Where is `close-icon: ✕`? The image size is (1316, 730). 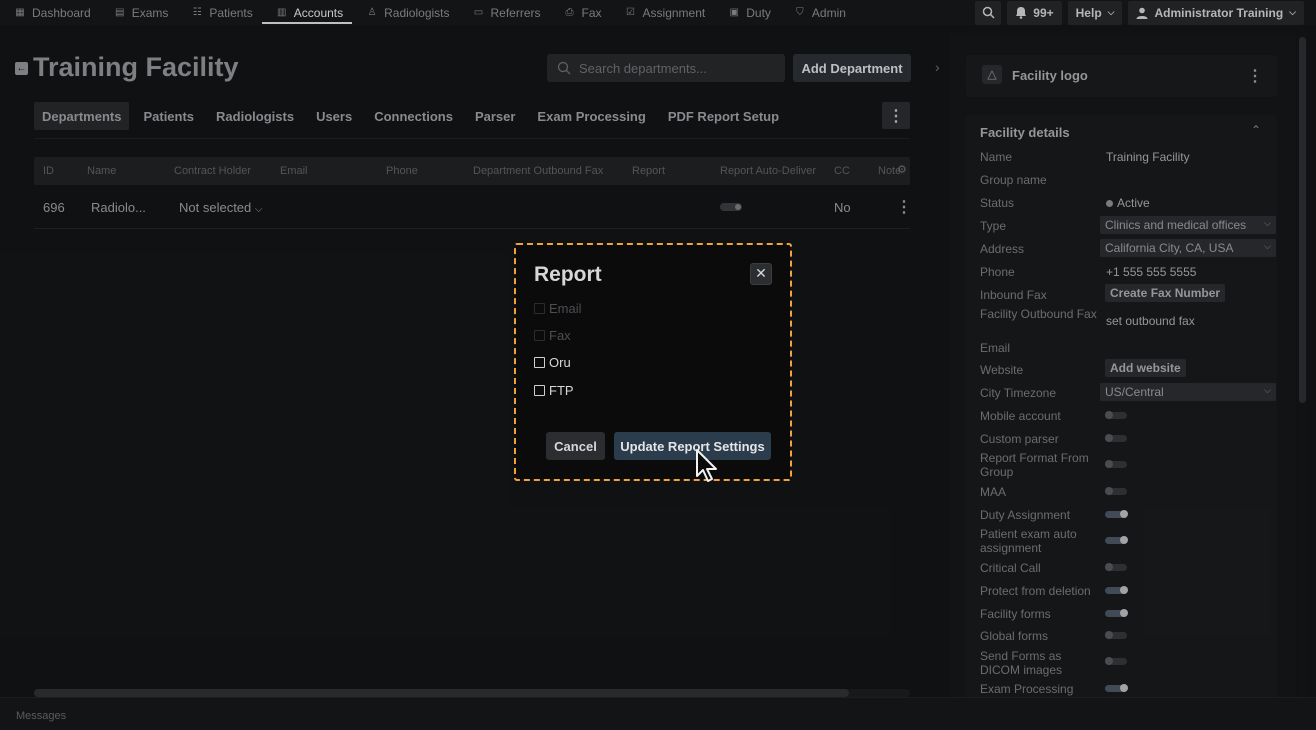
close-icon: ✕ is located at coordinates (761, 274).